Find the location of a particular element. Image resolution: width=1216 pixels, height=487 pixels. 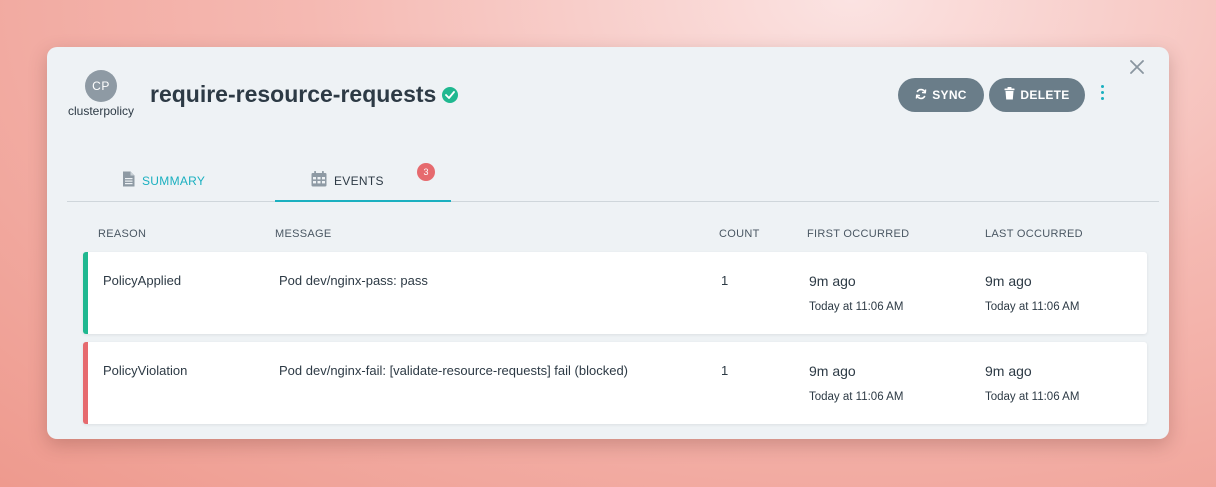

kebab-menu-icon is located at coordinates (1102, 95).